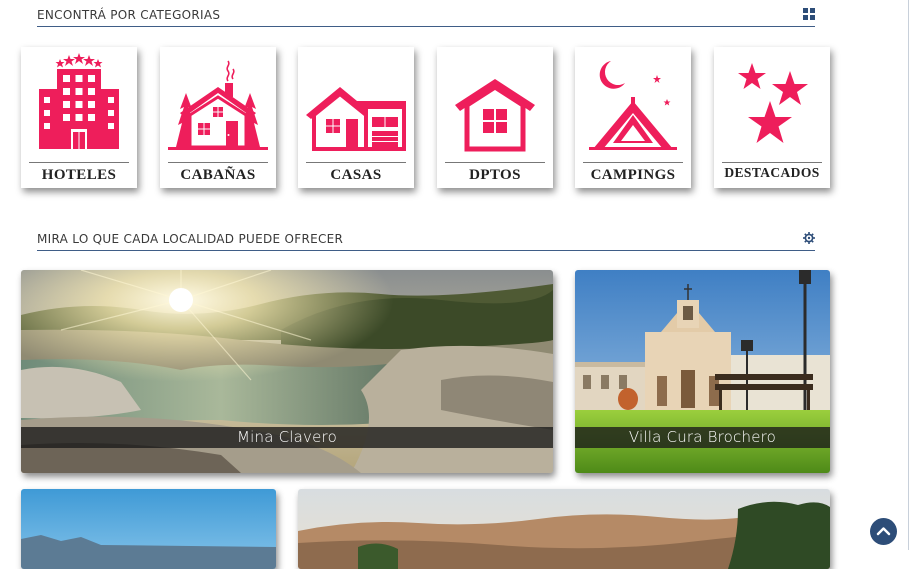 The image size is (913, 569). What do you see at coordinates (495, 175) in the screenshot?
I see `category-label: DPTOS` at bounding box center [495, 175].